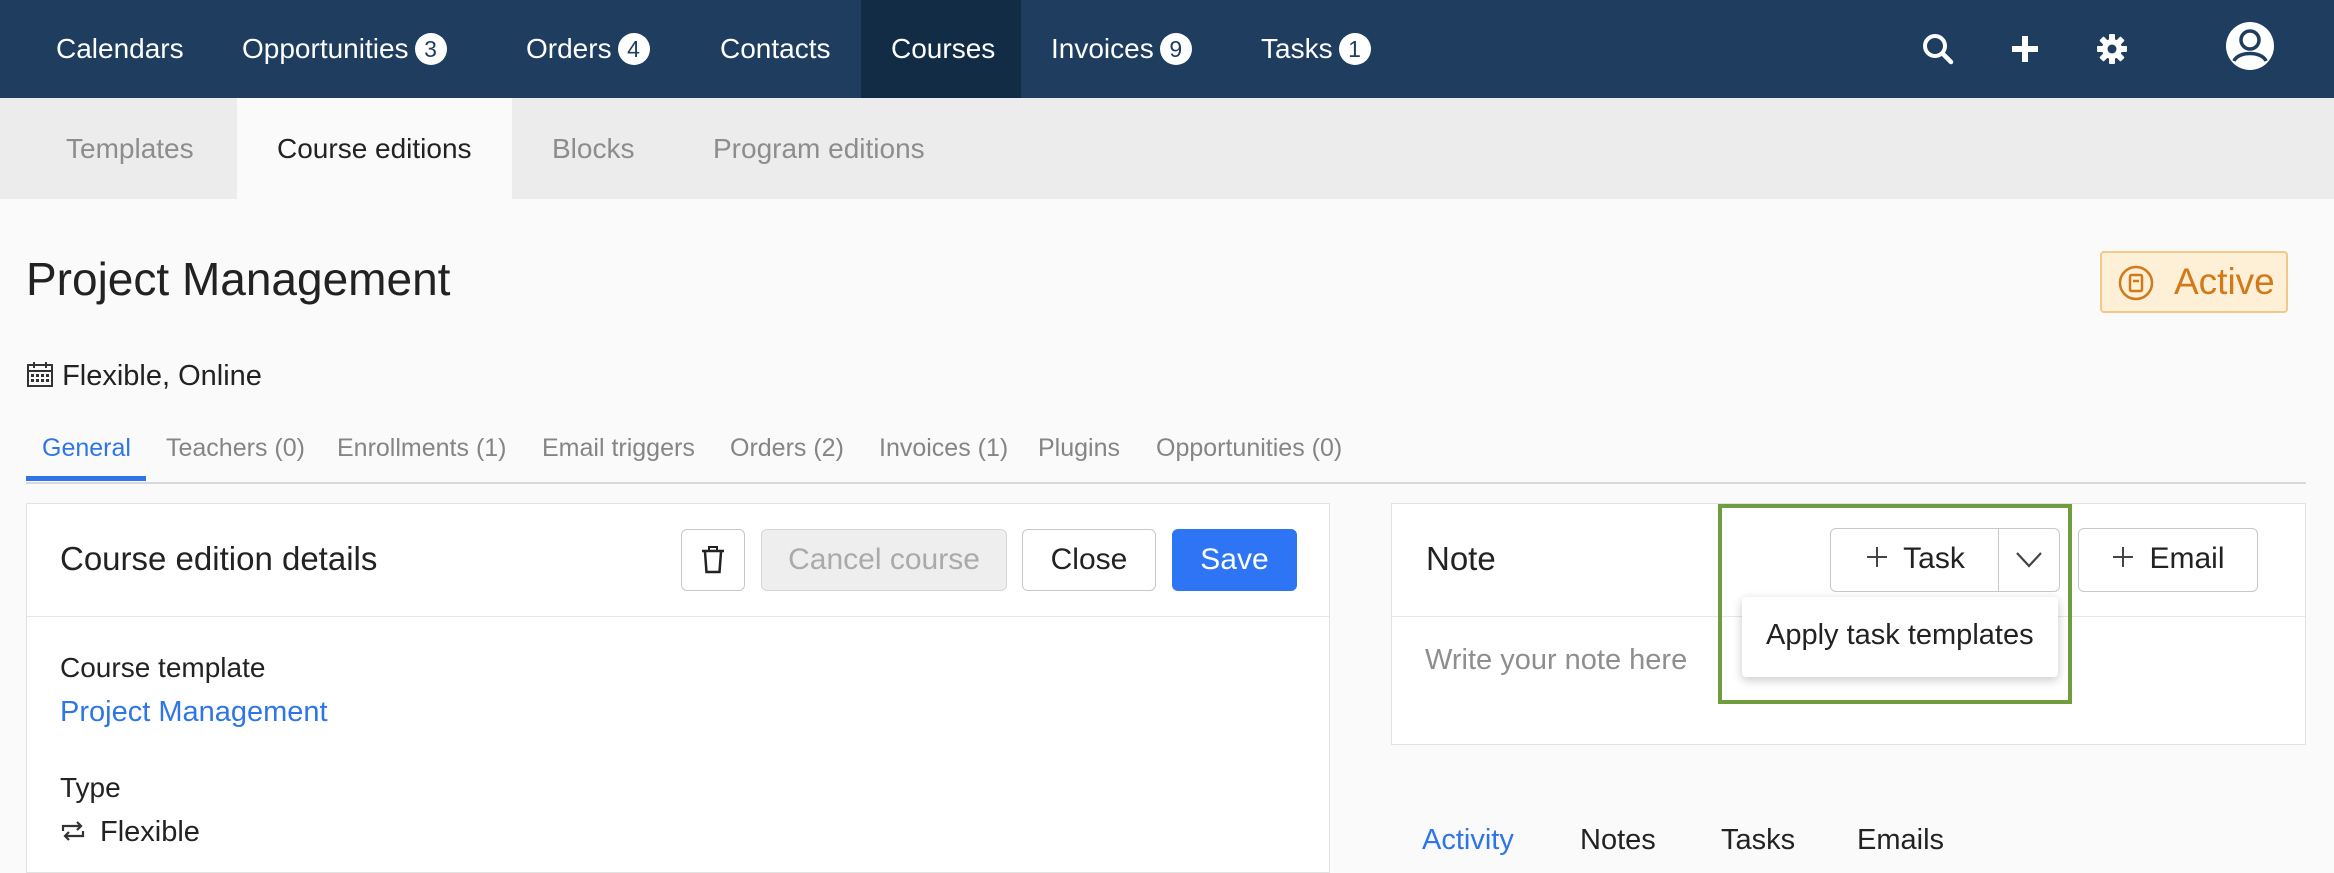  What do you see at coordinates (588, 49) in the screenshot?
I see `nav-orders: Orders 4` at bounding box center [588, 49].